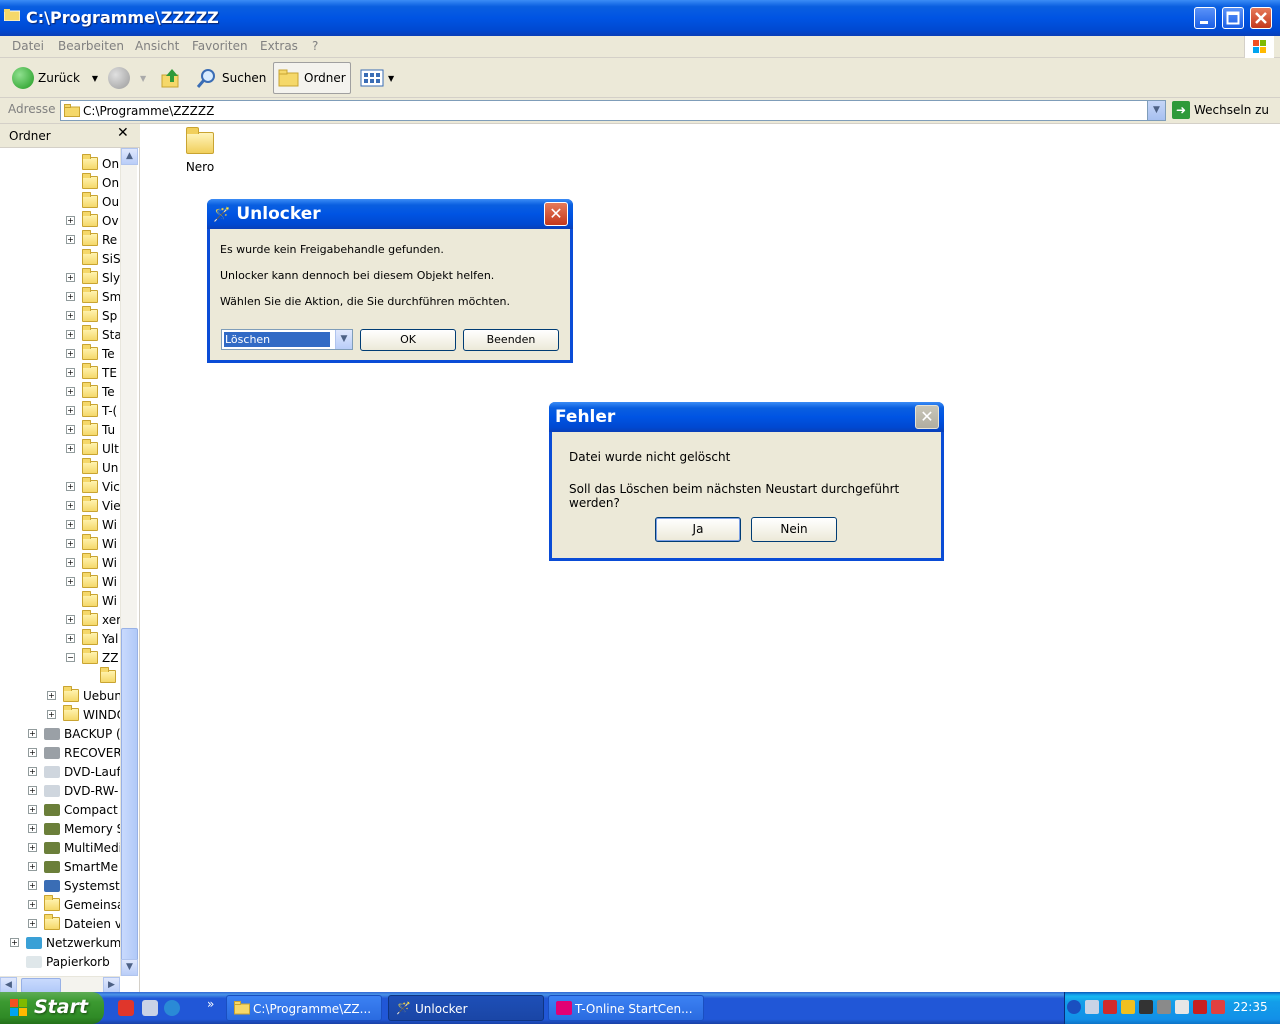 The image size is (1280, 1024). What do you see at coordinates (90, 429) in the screenshot?
I see `tree-item: + Tu` at bounding box center [90, 429].